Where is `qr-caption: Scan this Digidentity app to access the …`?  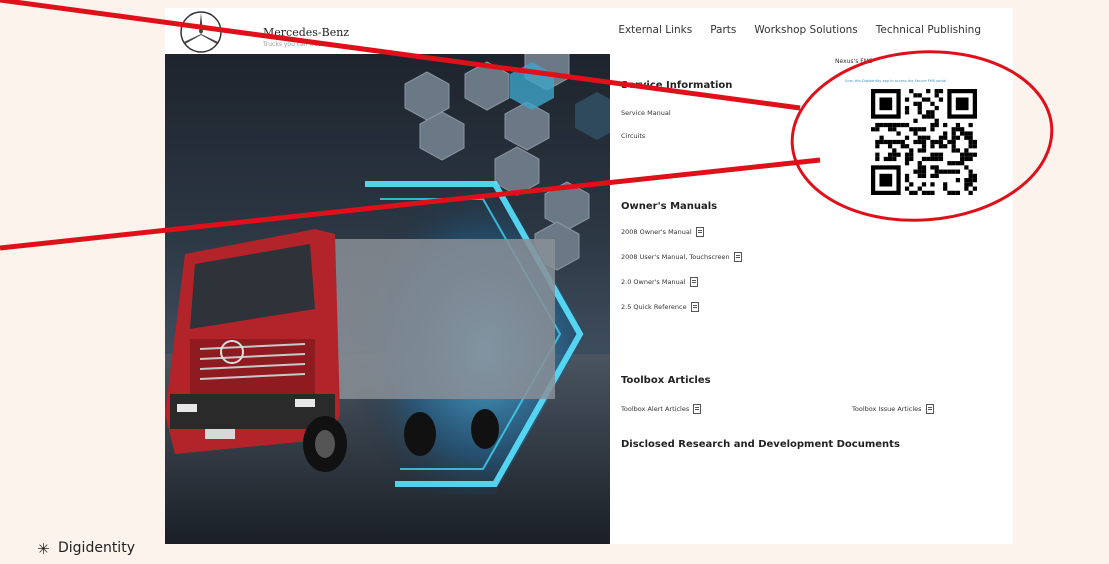 qr-caption: Scan this Digidentity app to access the … is located at coordinates (896, 81).